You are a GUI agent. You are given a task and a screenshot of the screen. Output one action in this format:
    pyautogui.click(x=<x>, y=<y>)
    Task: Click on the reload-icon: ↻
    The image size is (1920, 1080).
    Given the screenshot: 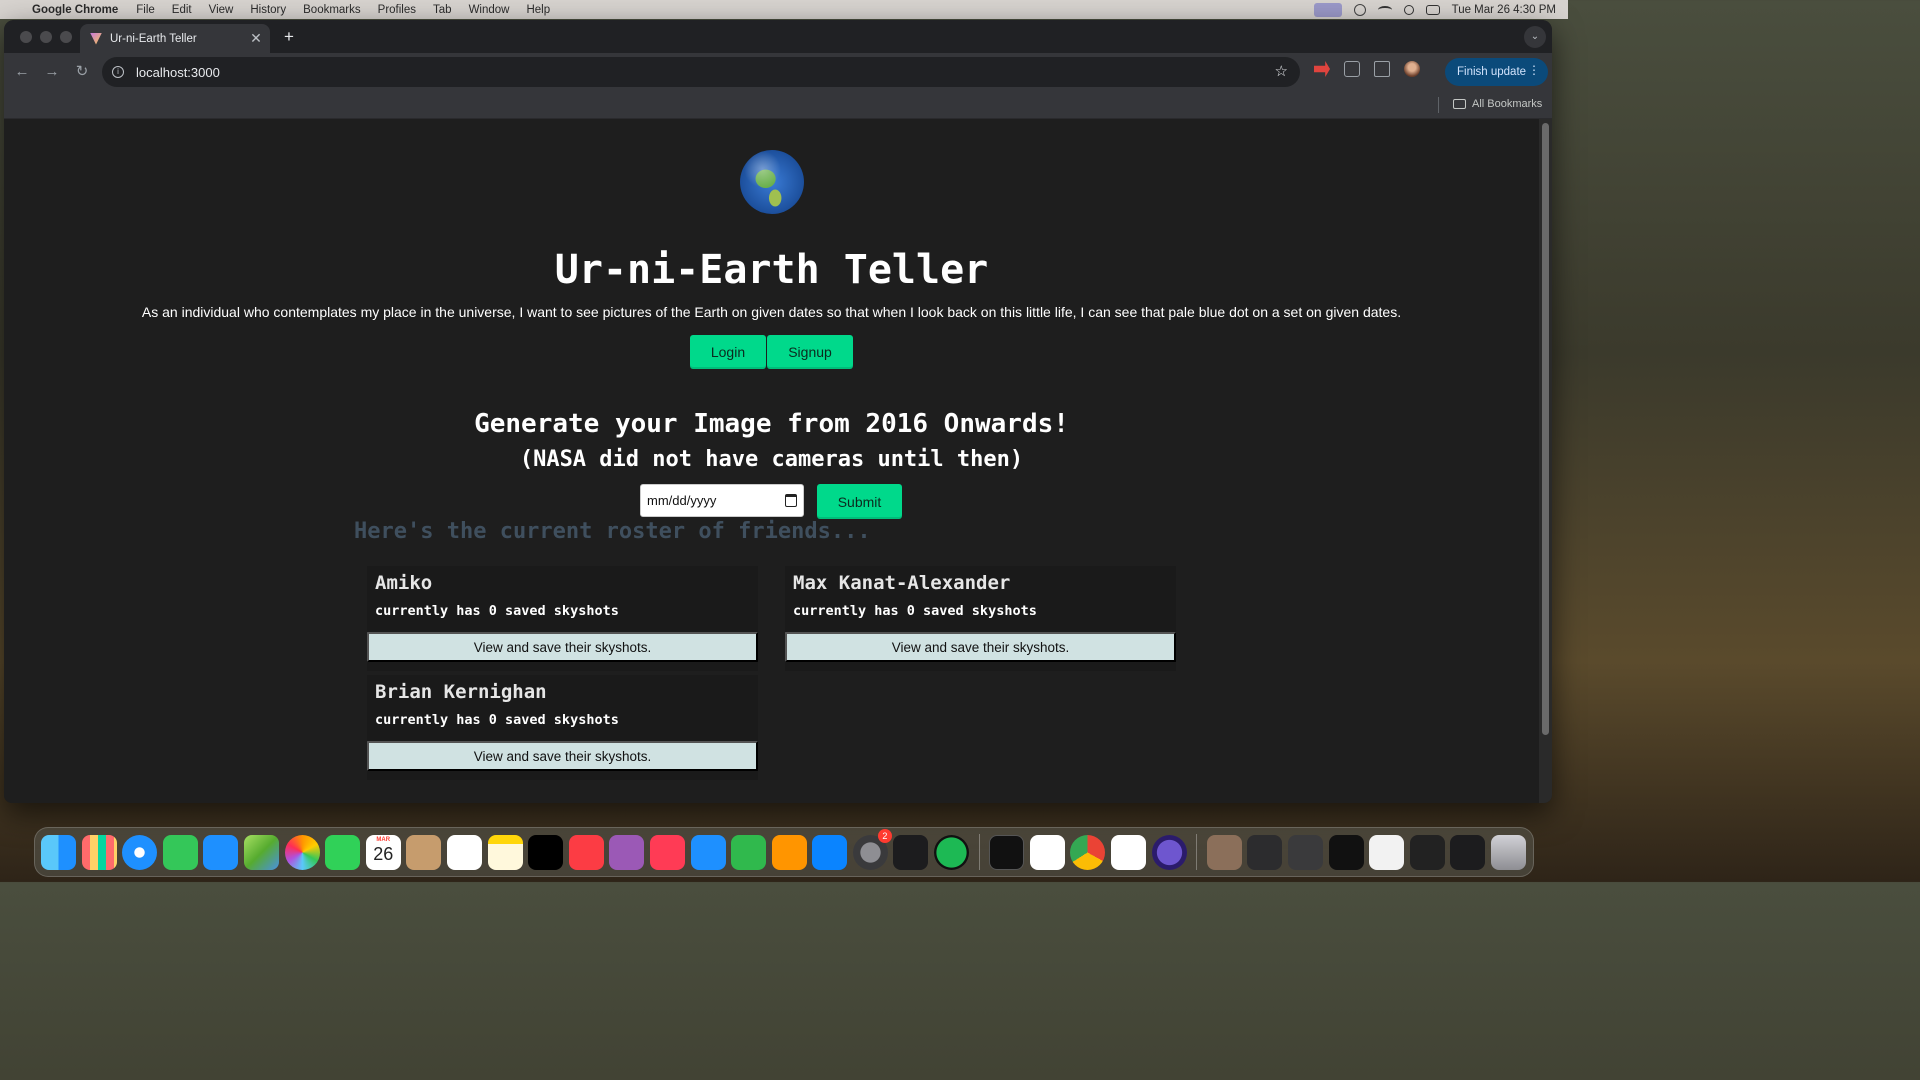 What is the action you would take?
    pyautogui.click(x=82, y=72)
    